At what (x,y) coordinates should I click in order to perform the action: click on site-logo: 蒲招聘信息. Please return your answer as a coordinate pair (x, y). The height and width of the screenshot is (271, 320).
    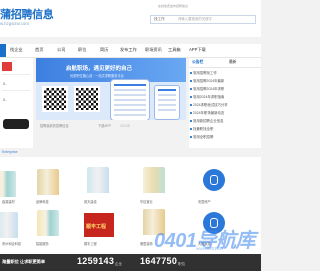
    Looking at the image, I should click on (27, 14).